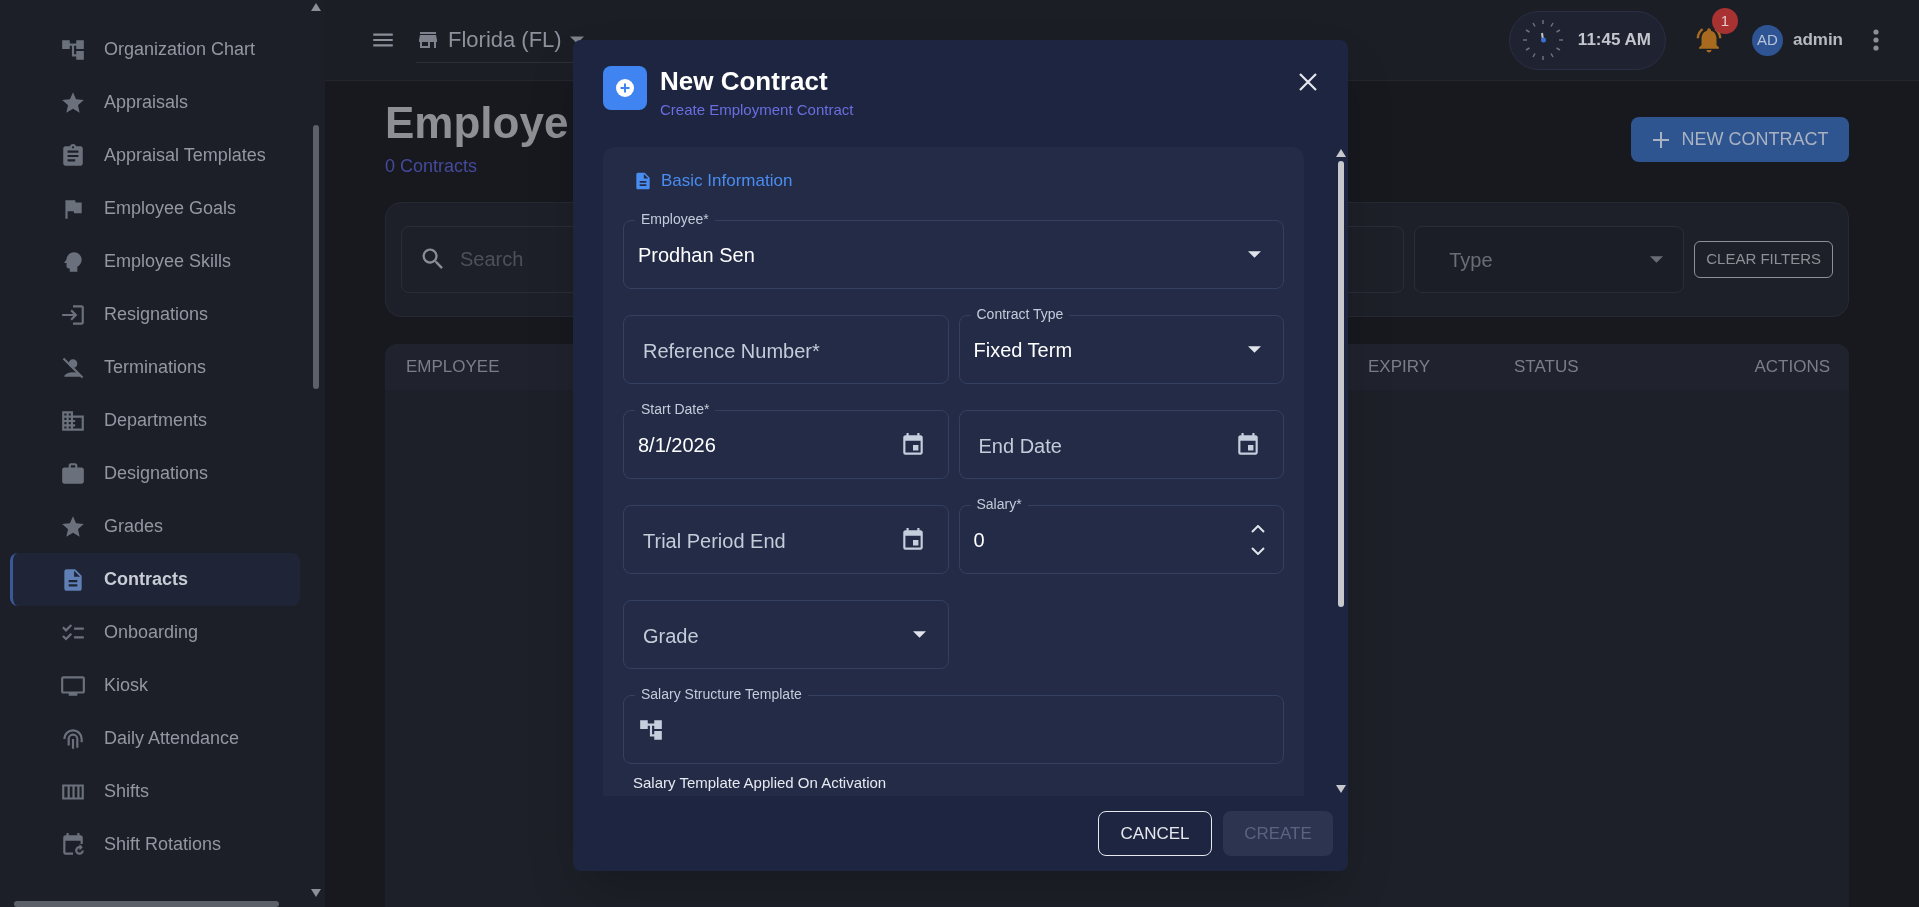  I want to click on time-text: 11:45 AM, so click(1614, 40).